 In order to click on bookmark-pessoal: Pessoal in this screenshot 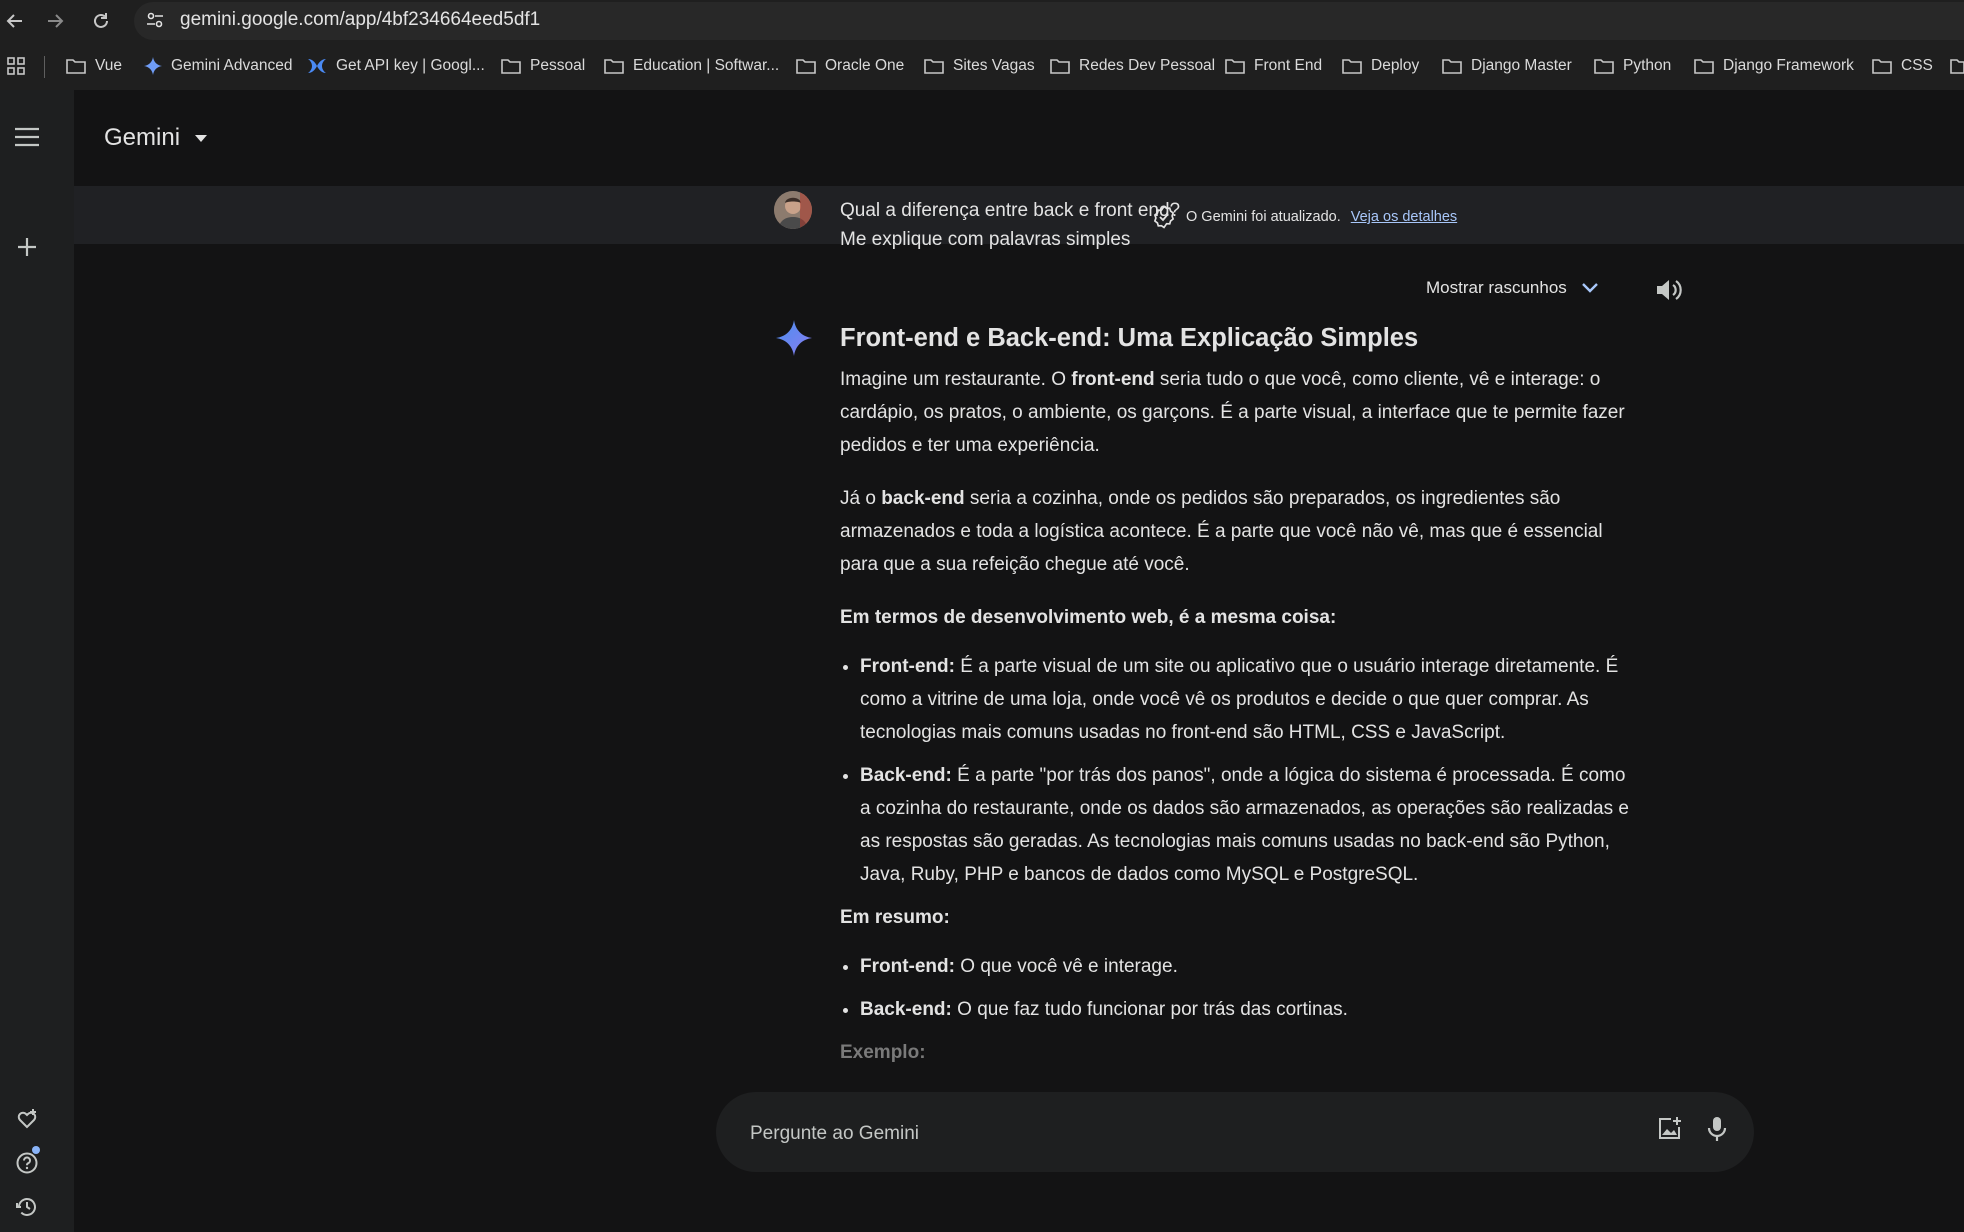, I will do `click(543, 66)`.